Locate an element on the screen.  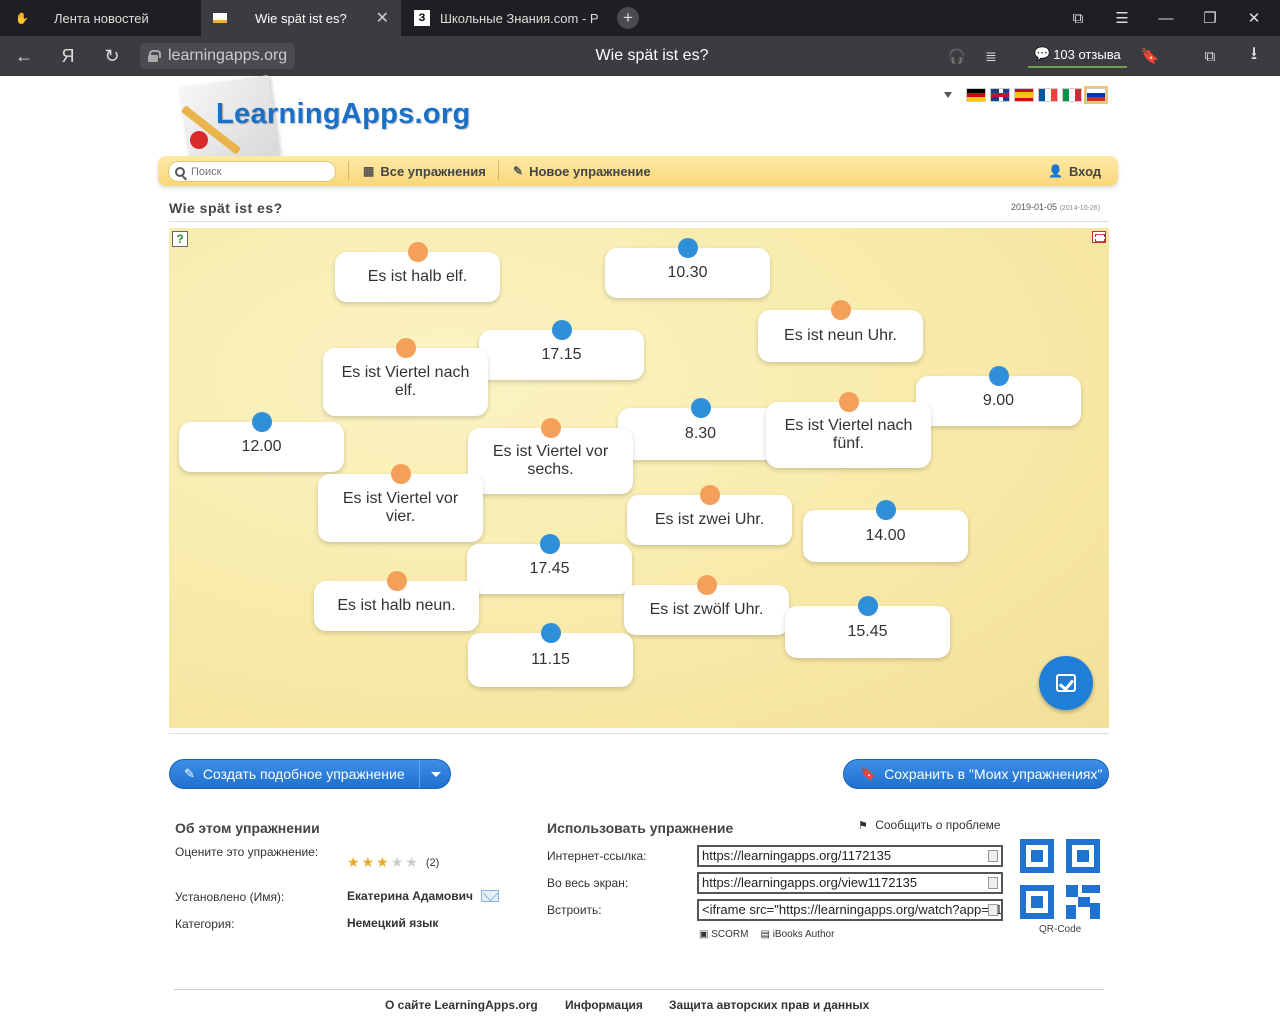
reload-icon: ↻ is located at coordinates (112, 56).